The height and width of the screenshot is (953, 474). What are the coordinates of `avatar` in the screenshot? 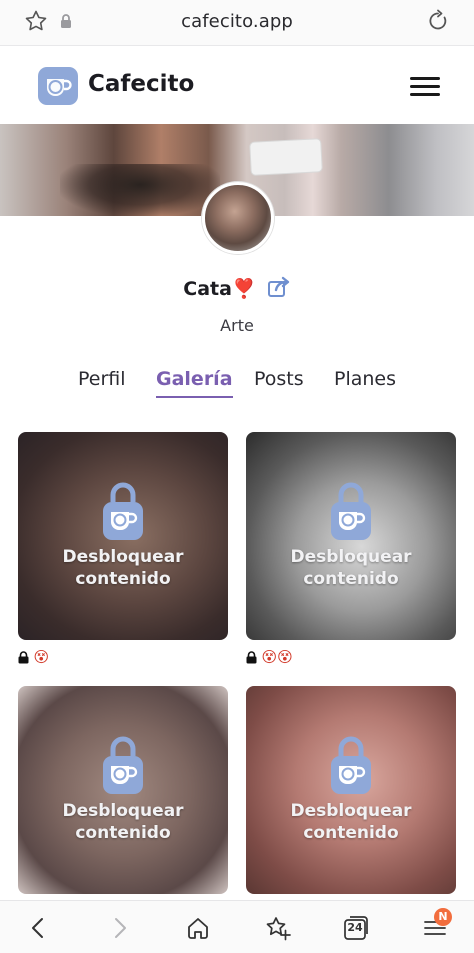 It's located at (238, 218).